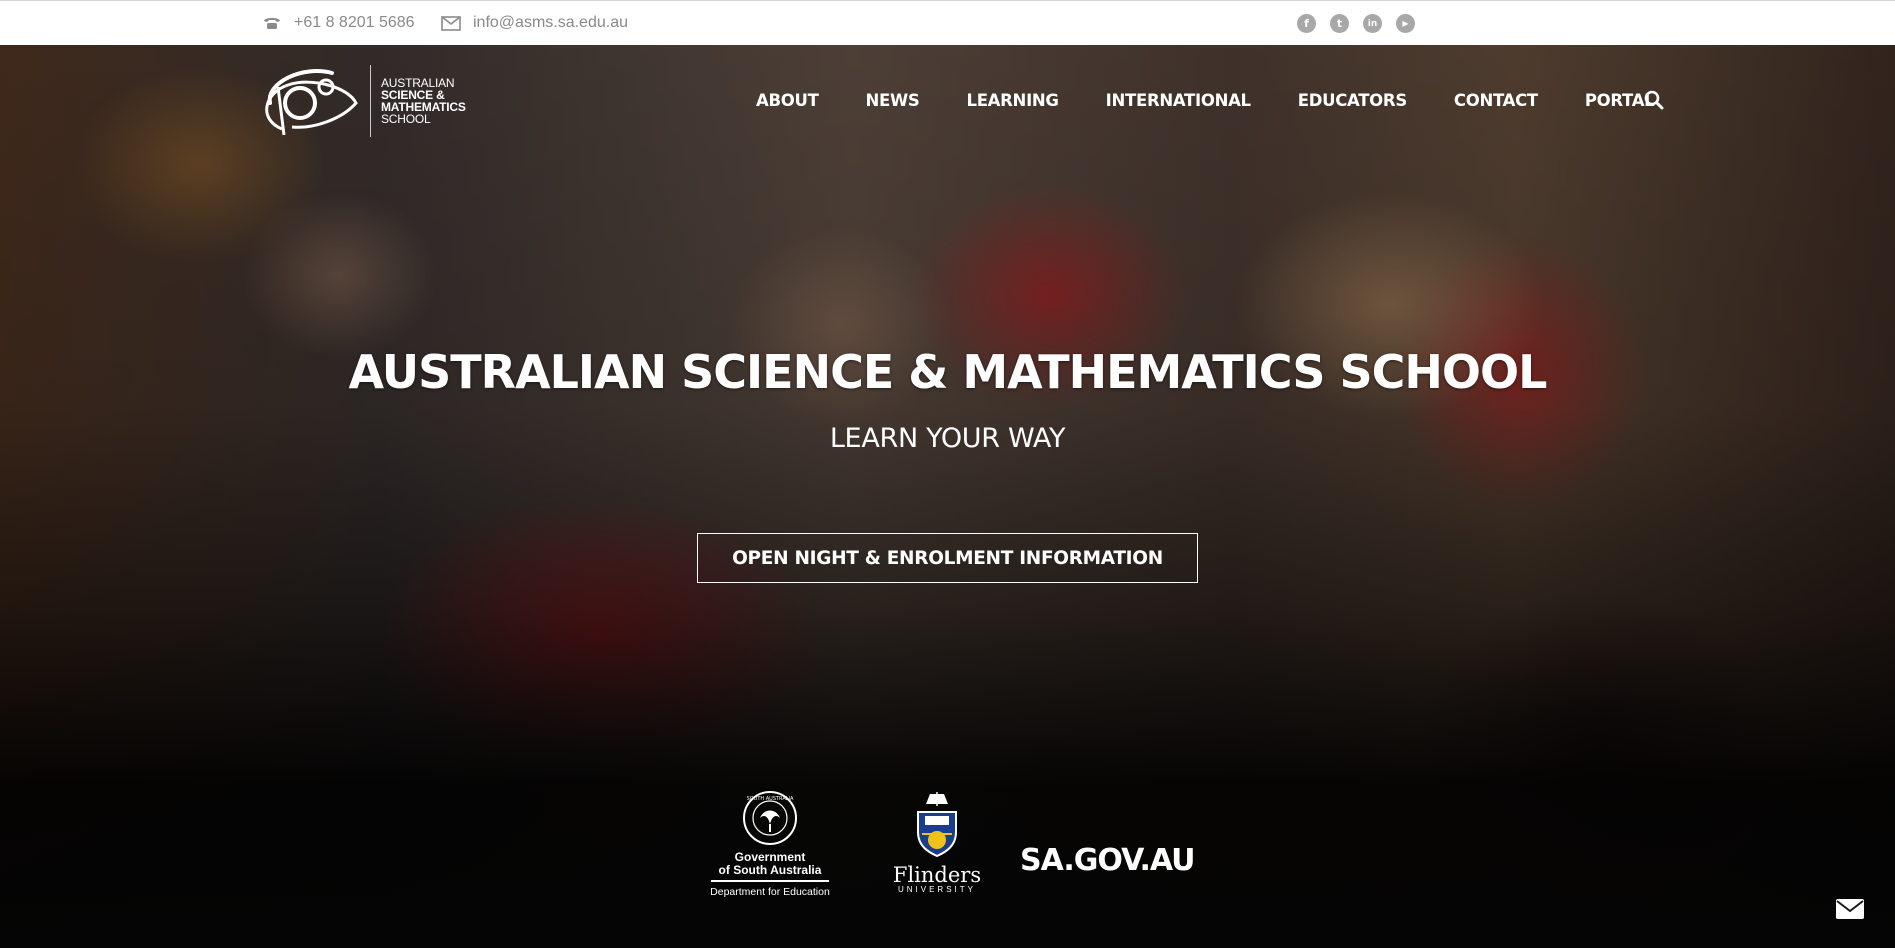  I want to click on nav-contact: CONTACT, so click(1496, 100).